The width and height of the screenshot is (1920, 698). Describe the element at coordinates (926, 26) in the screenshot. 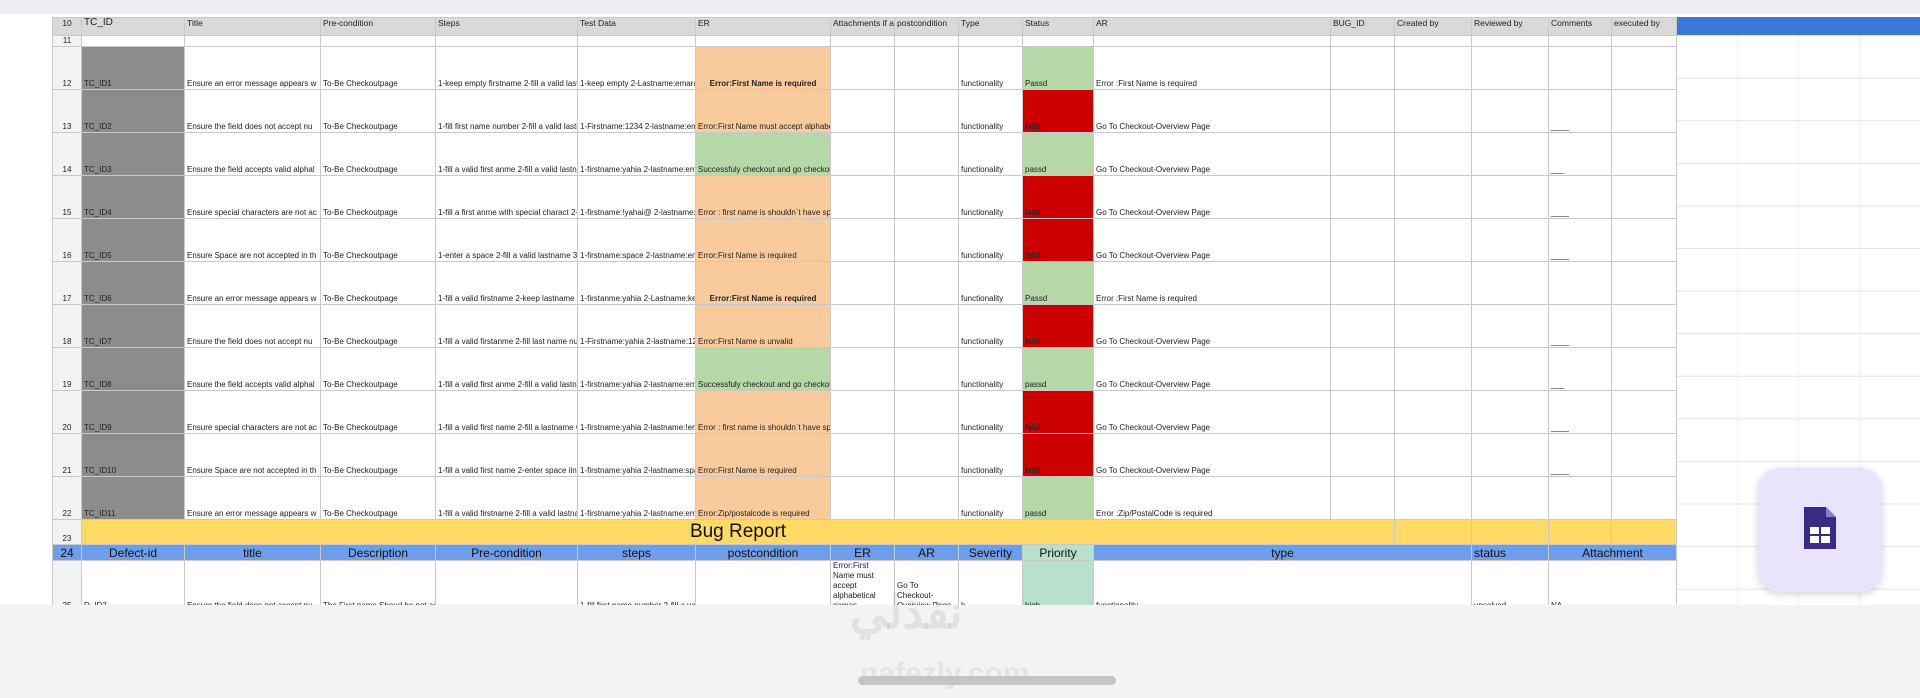

I see `column-header: postcondition` at that location.